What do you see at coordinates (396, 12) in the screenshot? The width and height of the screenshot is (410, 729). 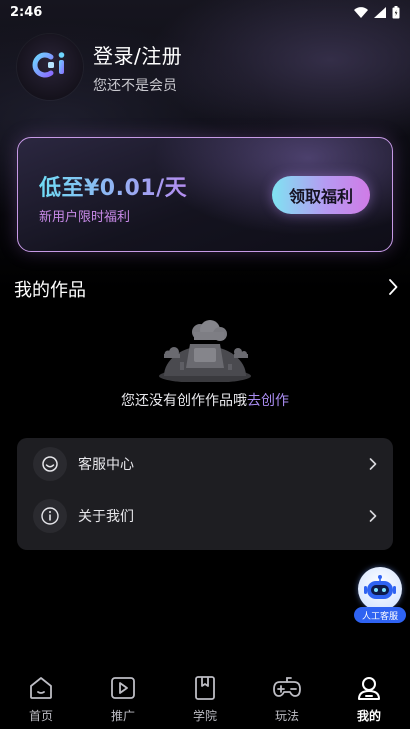 I see `battery-icon` at bounding box center [396, 12].